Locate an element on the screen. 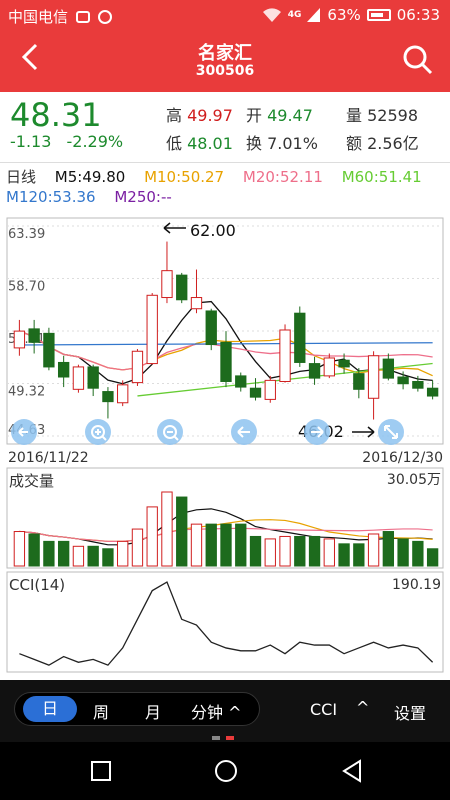  ma5-label: M5:49.80 is located at coordinates (90, 177).